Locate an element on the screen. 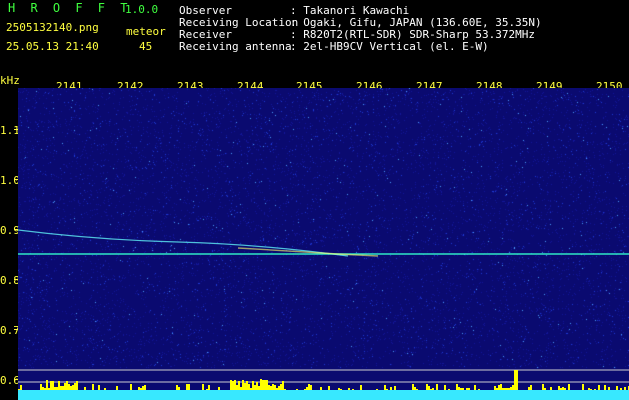 Image resolution: width=629 pixels, height=400 pixels. meteor-count: 45 is located at coordinates (146, 46).